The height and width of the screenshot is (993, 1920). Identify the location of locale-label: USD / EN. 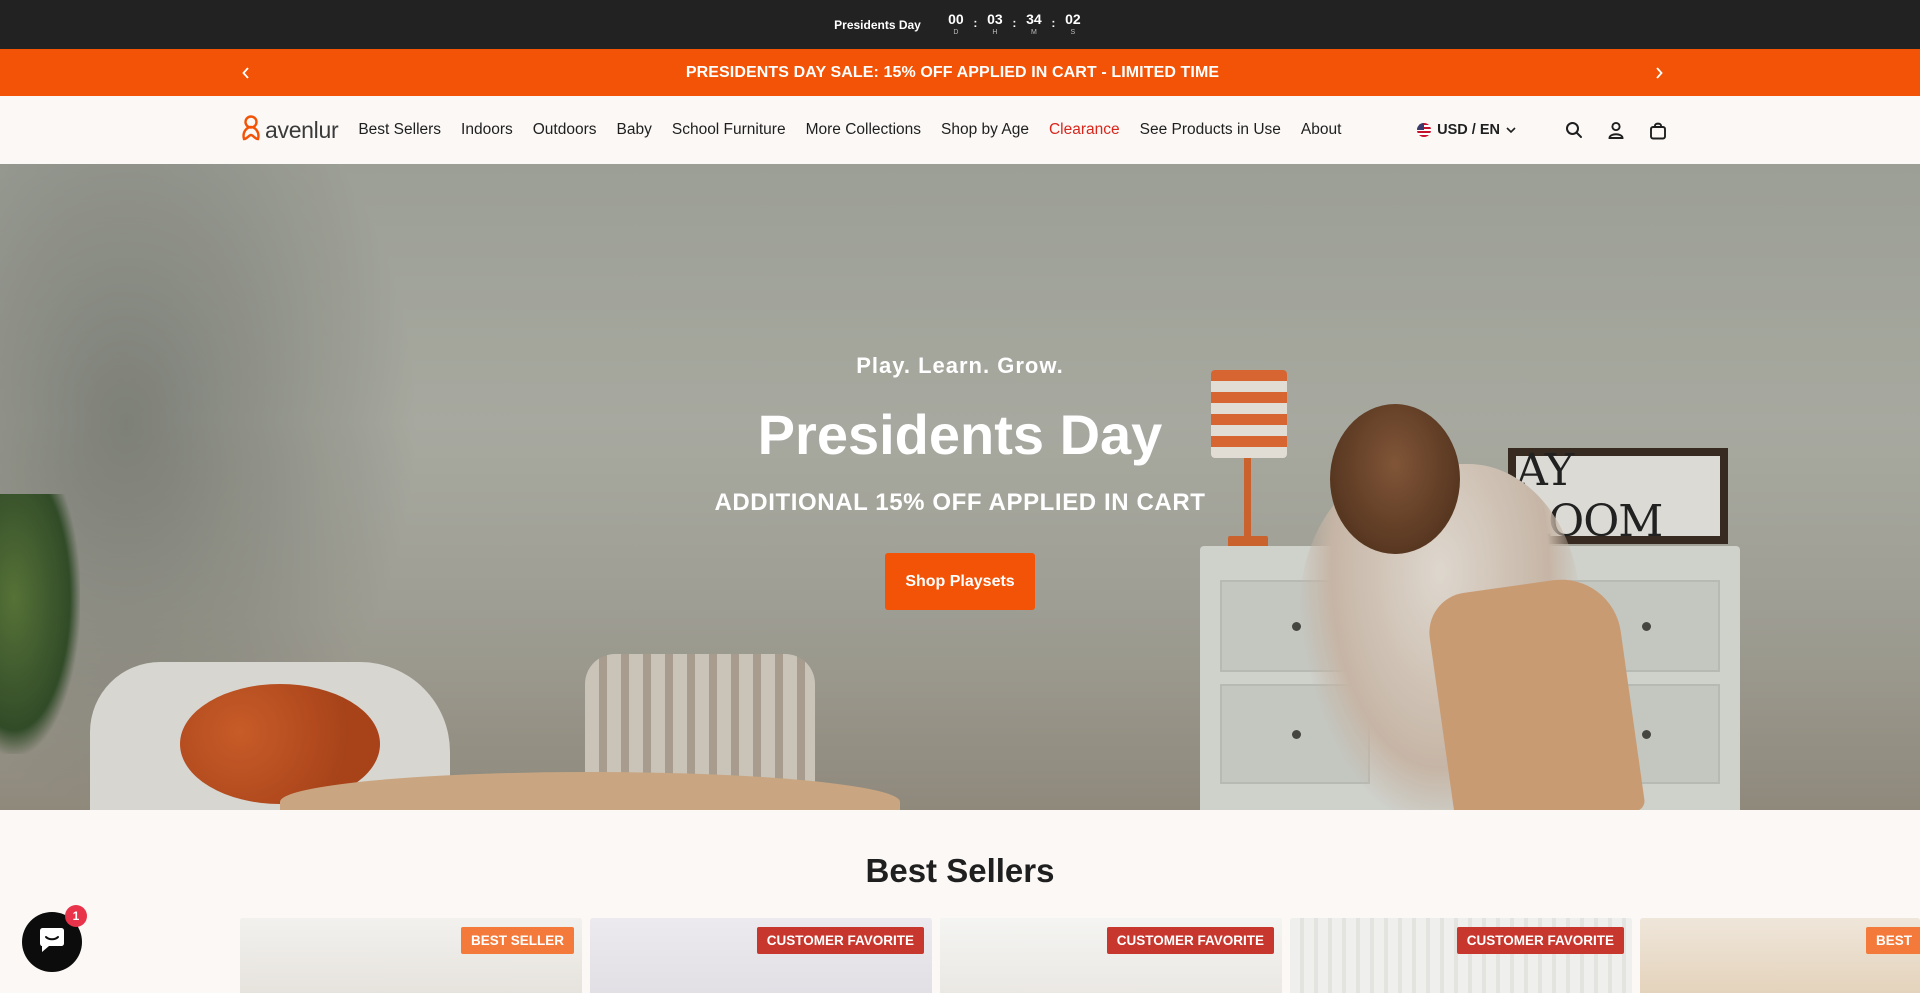
(1468, 130).